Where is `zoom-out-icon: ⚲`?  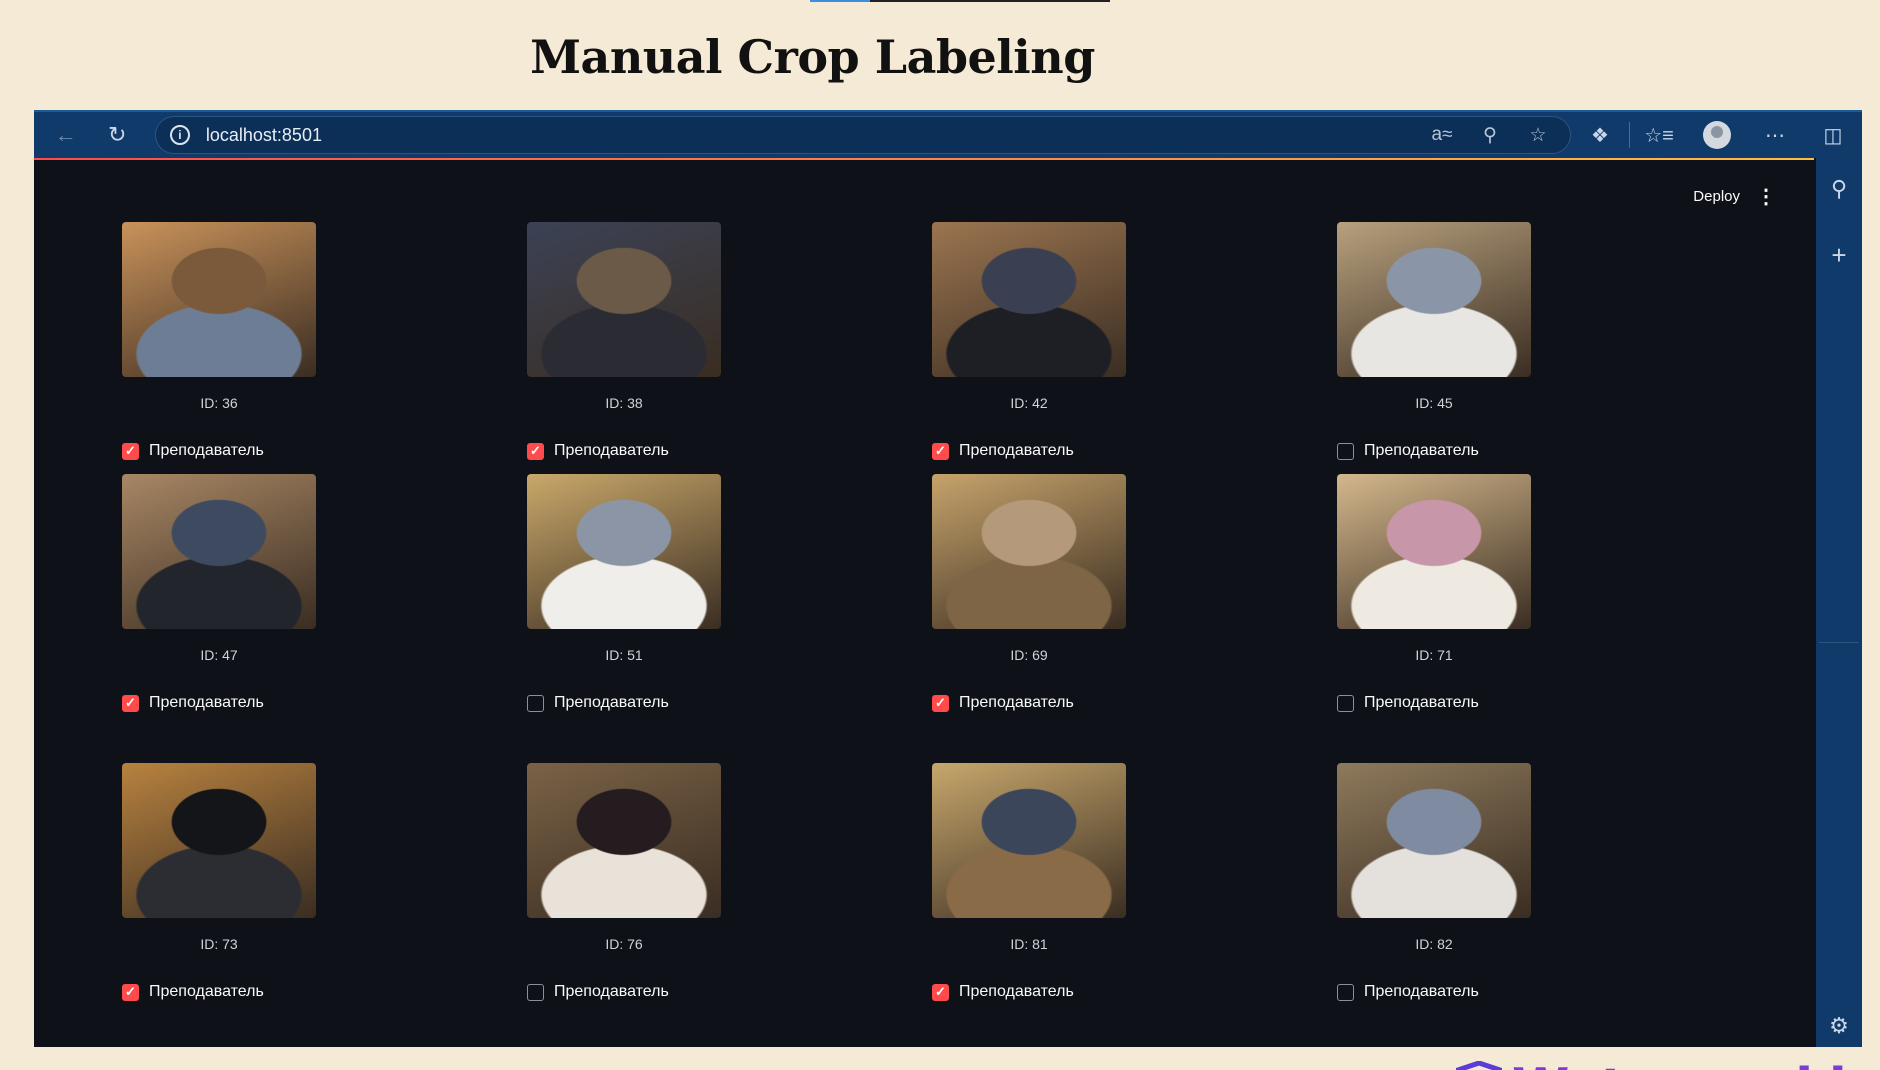
zoom-out-icon: ⚲ is located at coordinates (1490, 135).